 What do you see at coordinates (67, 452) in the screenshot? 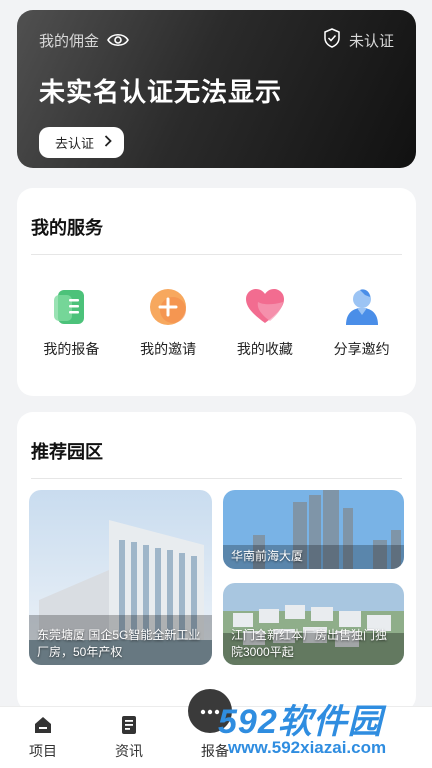
I see `parks-title: 推荐园区` at bounding box center [67, 452].